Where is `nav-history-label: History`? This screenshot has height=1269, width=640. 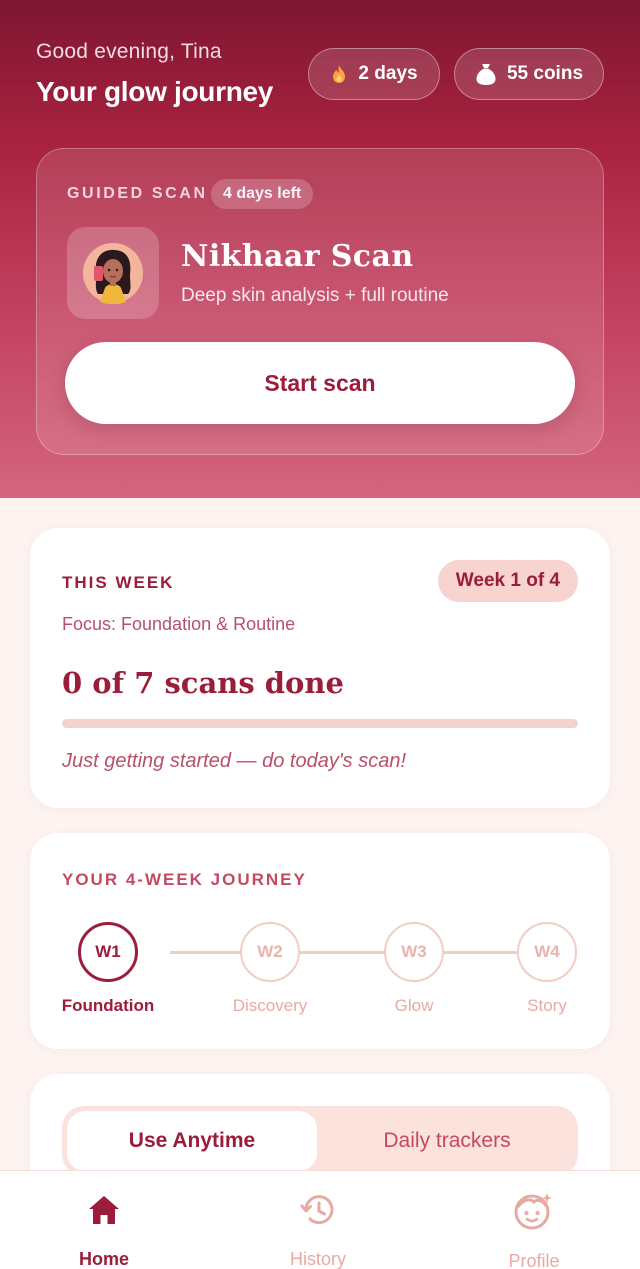
nav-history-label: History is located at coordinates (317, 1259).